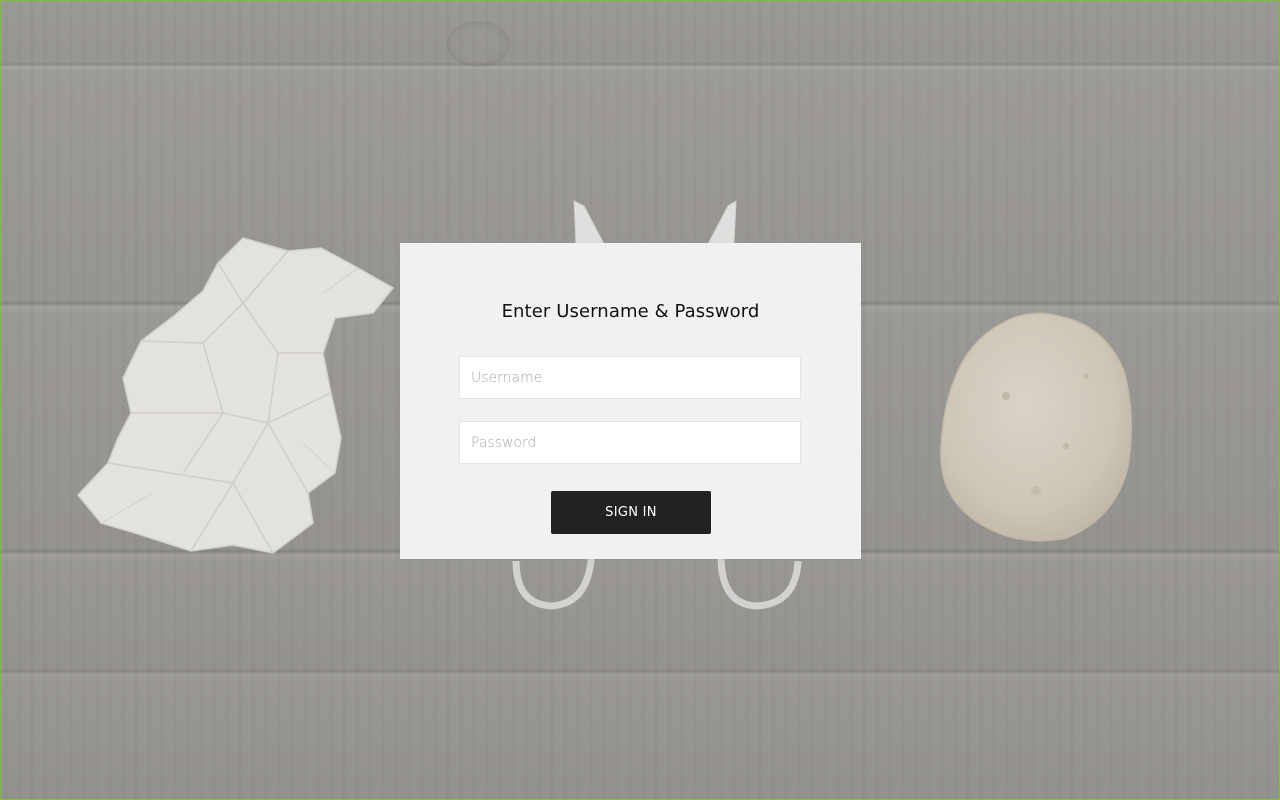 The height and width of the screenshot is (800, 1280). Describe the element at coordinates (630, 311) in the screenshot. I see `login-title: Enter Username & Password` at that location.